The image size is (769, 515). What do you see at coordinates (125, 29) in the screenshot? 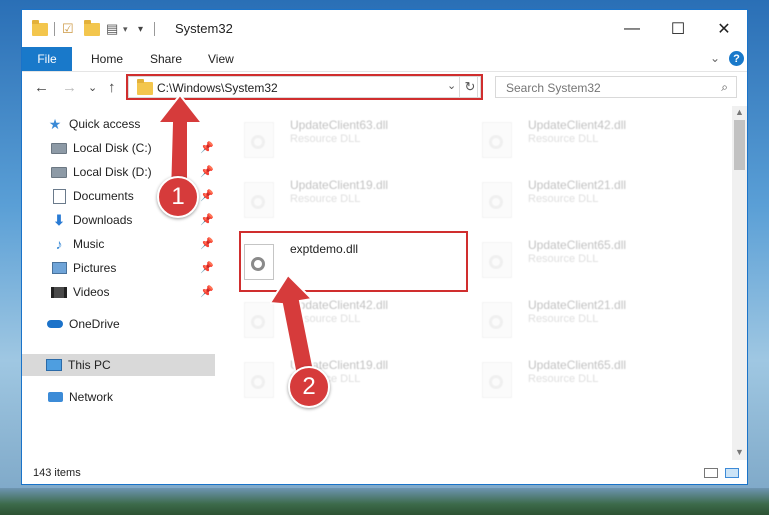
I see `chevron-down-icon: ▾` at bounding box center [125, 29].